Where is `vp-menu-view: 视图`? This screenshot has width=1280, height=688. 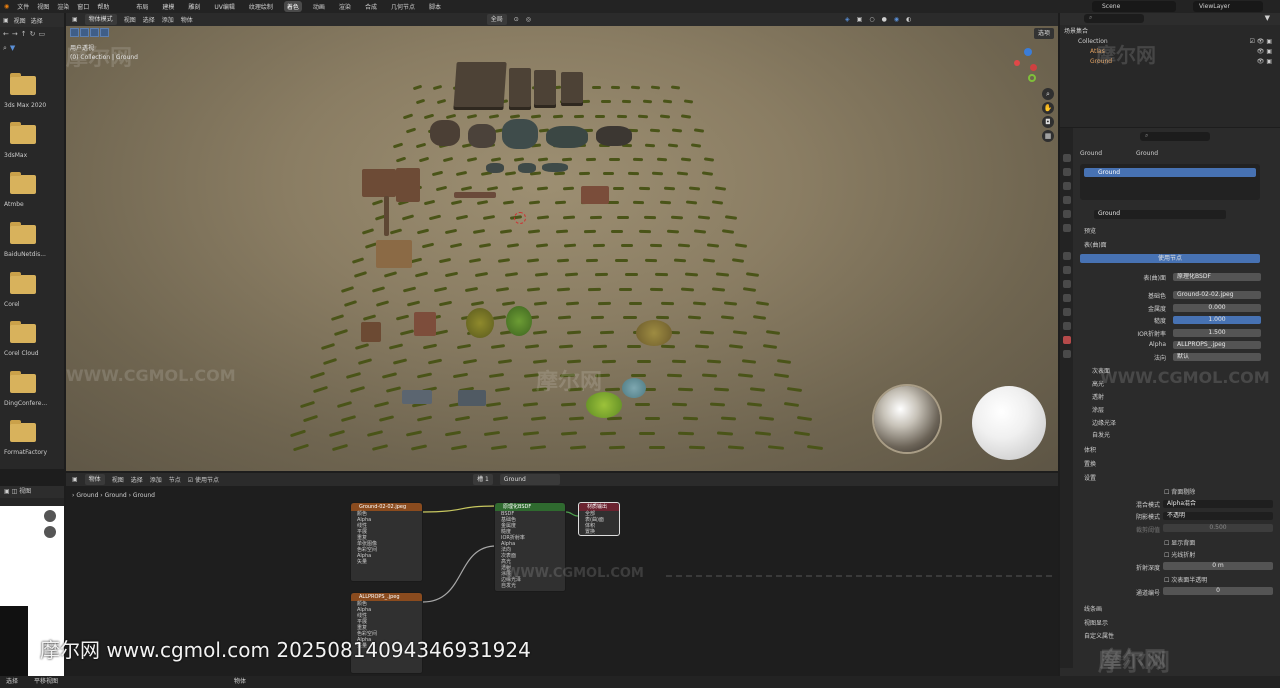
vp-menu-view: 视图 is located at coordinates (130, 19).